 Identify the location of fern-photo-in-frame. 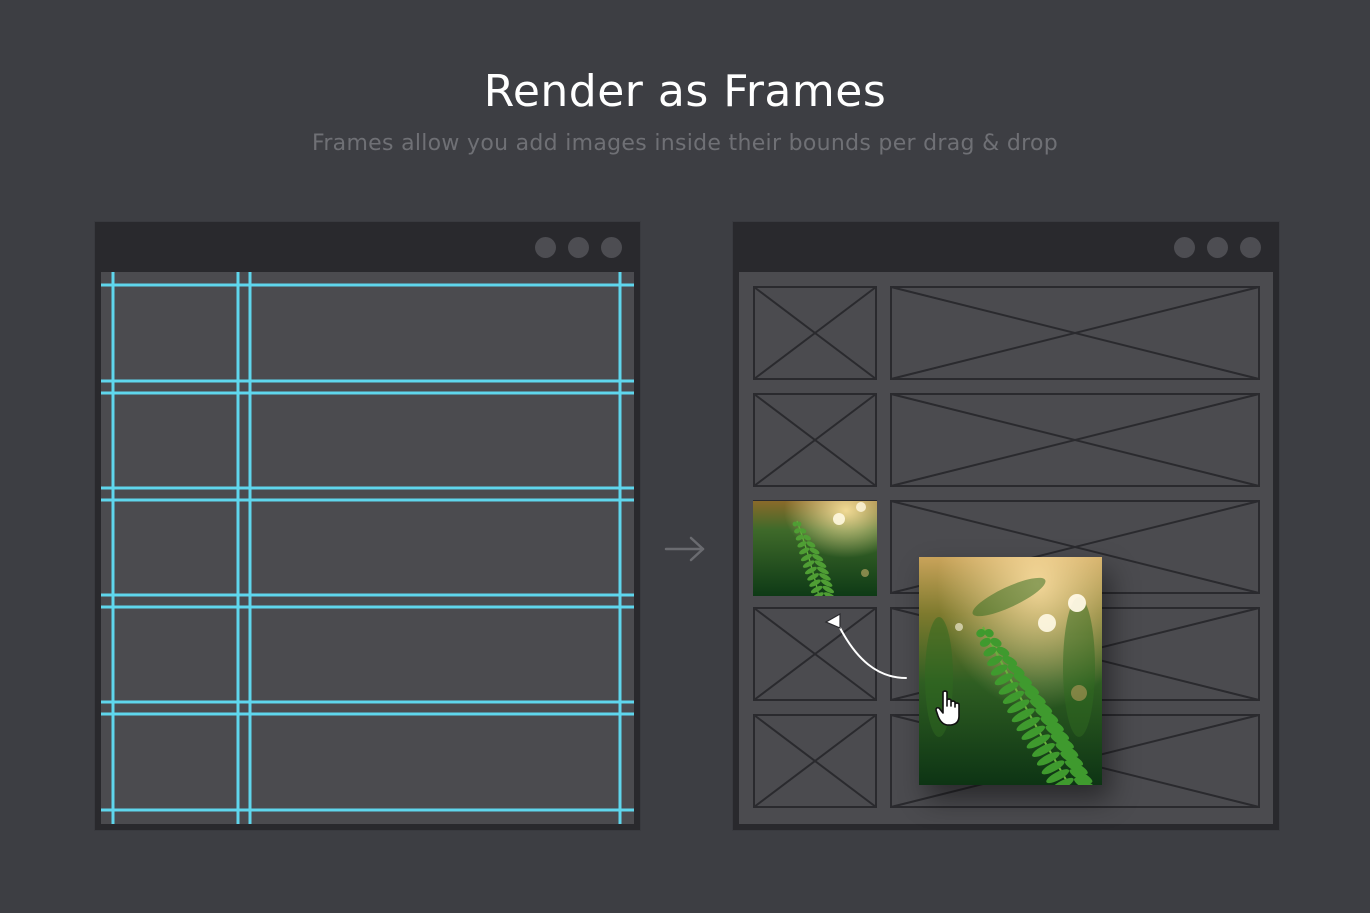
(815, 548).